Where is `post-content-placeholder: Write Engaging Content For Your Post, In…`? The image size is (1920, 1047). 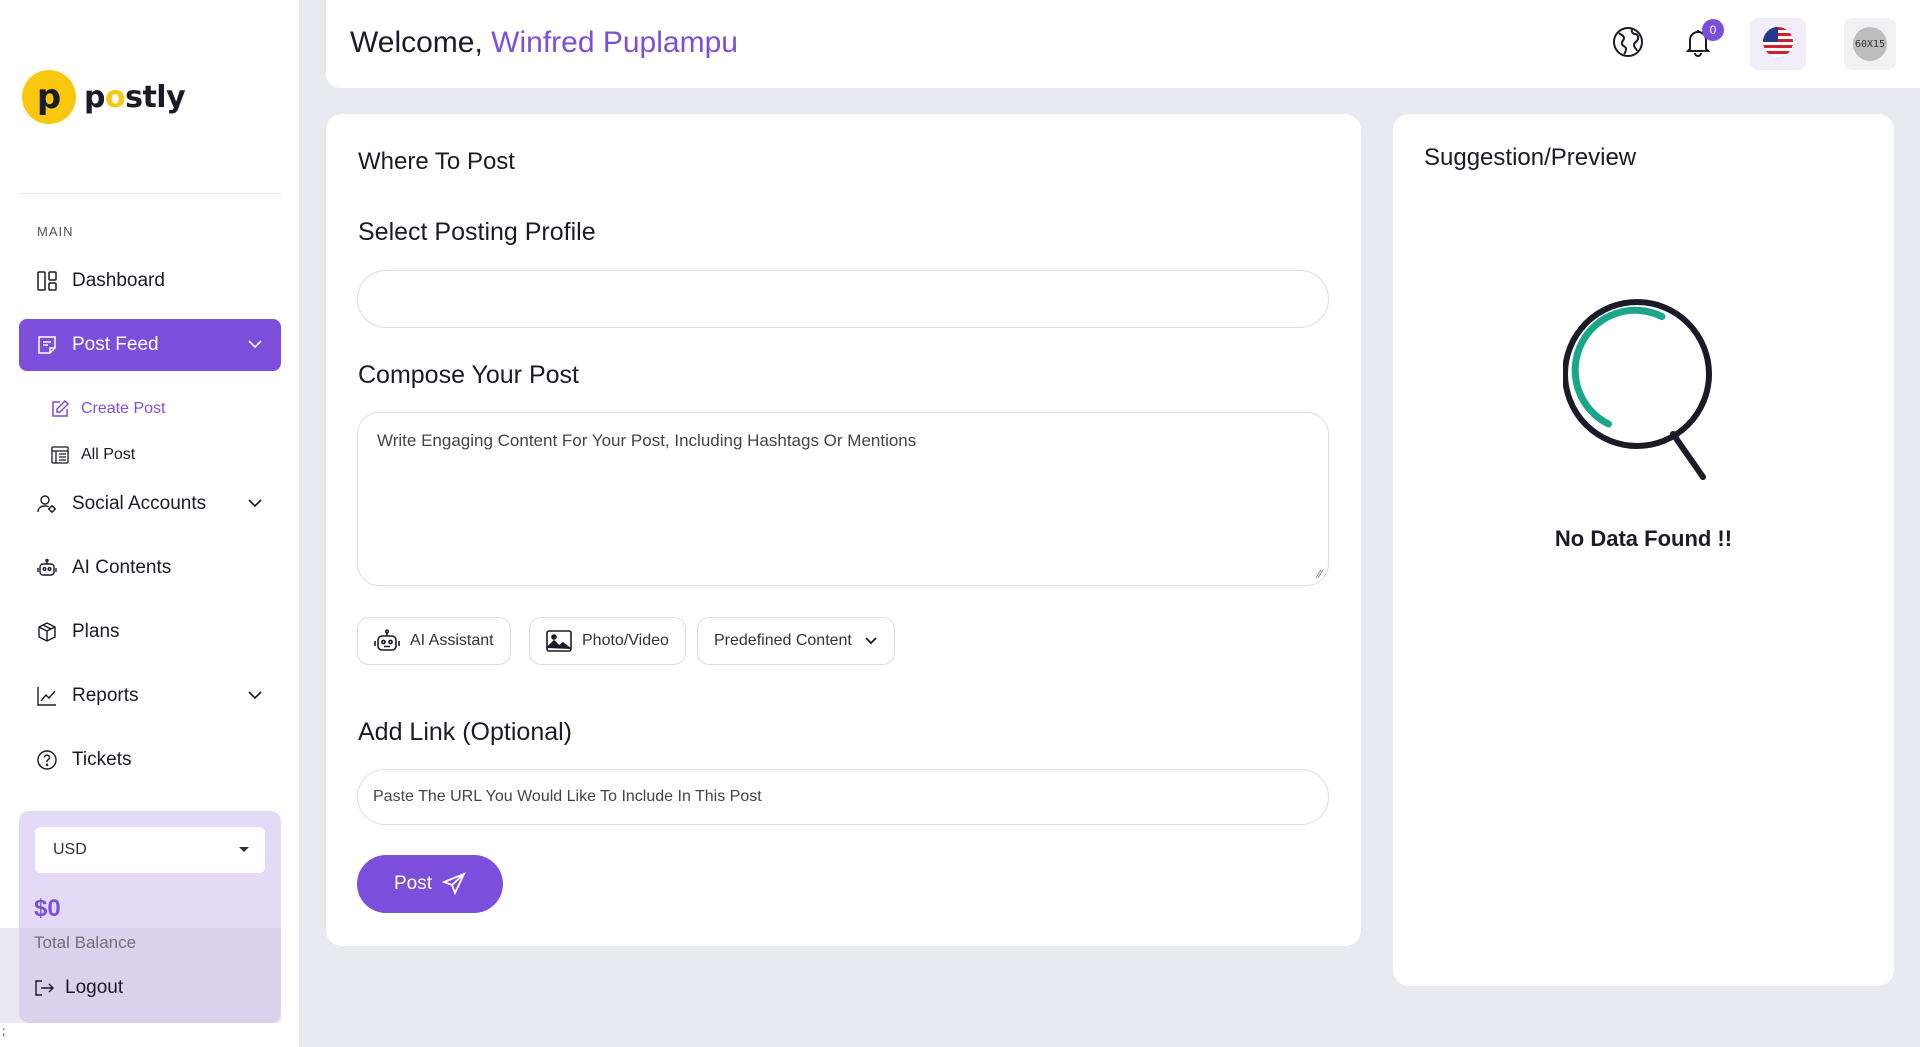
post-content-placeholder: Write Engaging Content For Your Post, In… is located at coordinates (647, 440).